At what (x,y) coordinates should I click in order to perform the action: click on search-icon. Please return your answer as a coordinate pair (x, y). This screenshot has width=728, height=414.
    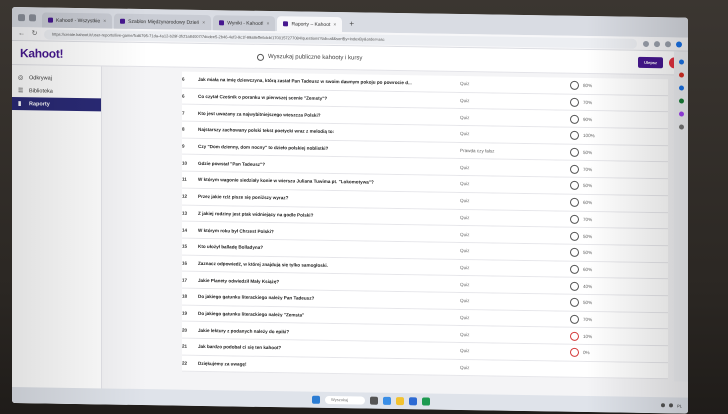
    Looking at the image, I should click on (681, 62).